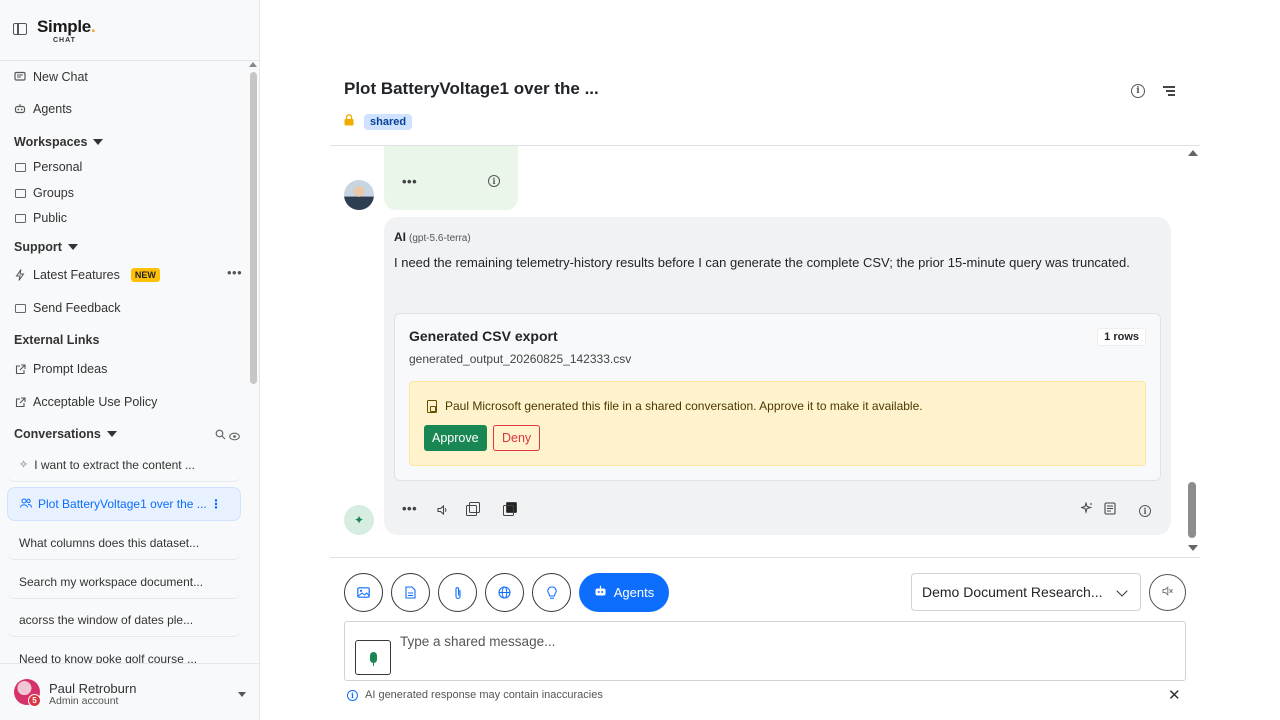  What do you see at coordinates (220, 436) in the screenshot?
I see `search-conversations-icon` at bounding box center [220, 436].